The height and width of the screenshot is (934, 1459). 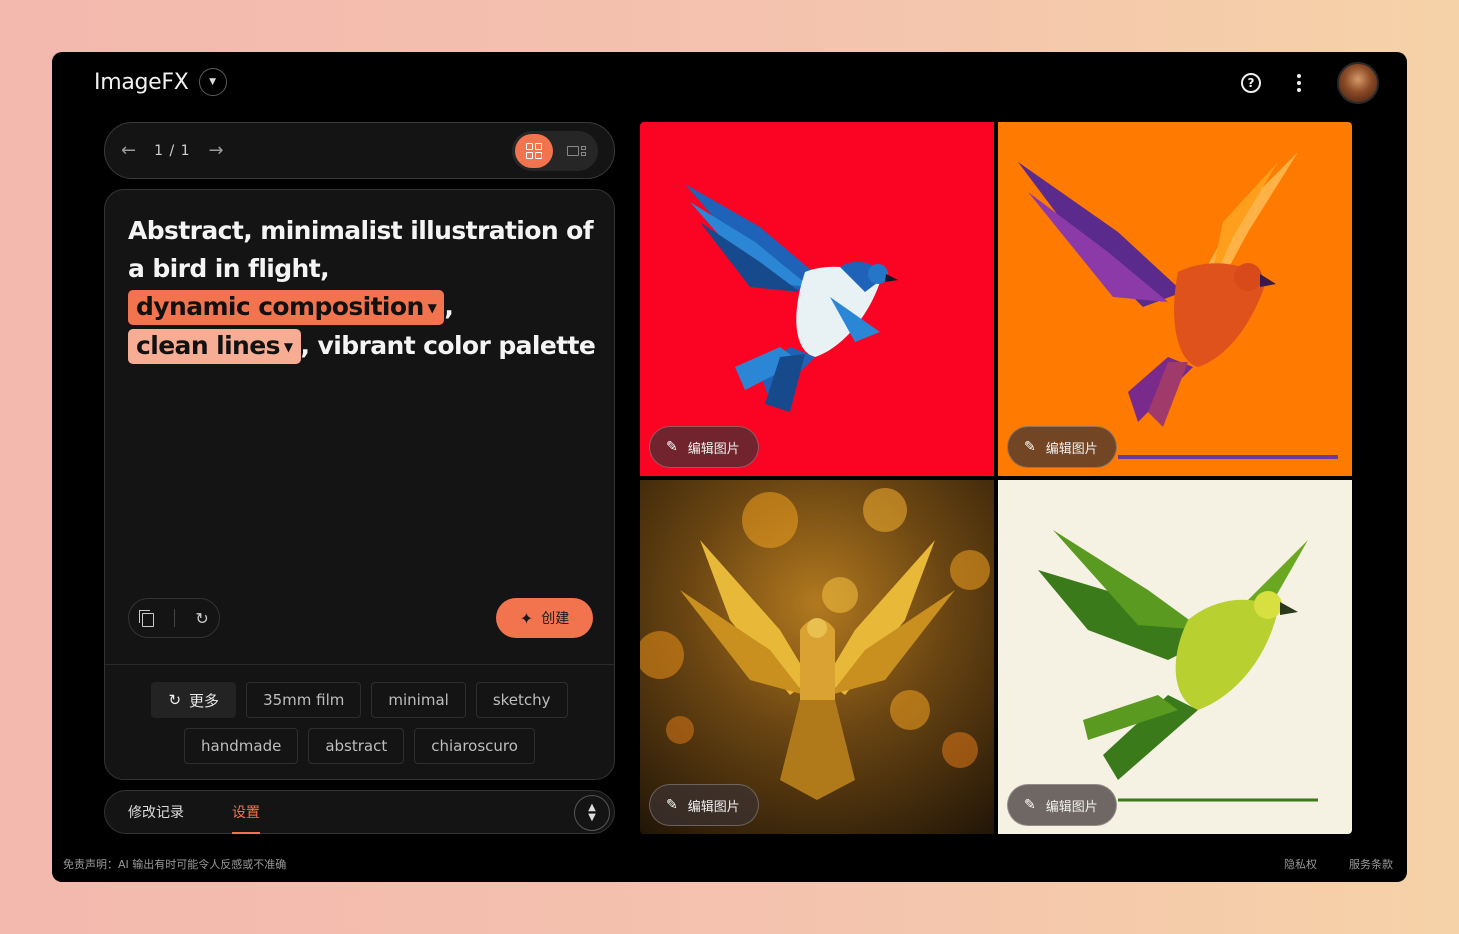 What do you see at coordinates (141, 82) in the screenshot?
I see `app-name: ImageFX` at bounding box center [141, 82].